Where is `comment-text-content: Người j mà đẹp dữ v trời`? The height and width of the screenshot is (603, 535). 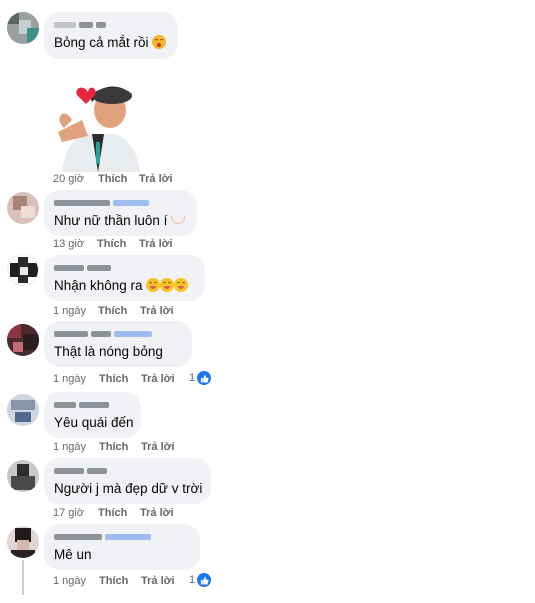 comment-text-content: Người j mà đẹp dữ v trời is located at coordinates (128, 488).